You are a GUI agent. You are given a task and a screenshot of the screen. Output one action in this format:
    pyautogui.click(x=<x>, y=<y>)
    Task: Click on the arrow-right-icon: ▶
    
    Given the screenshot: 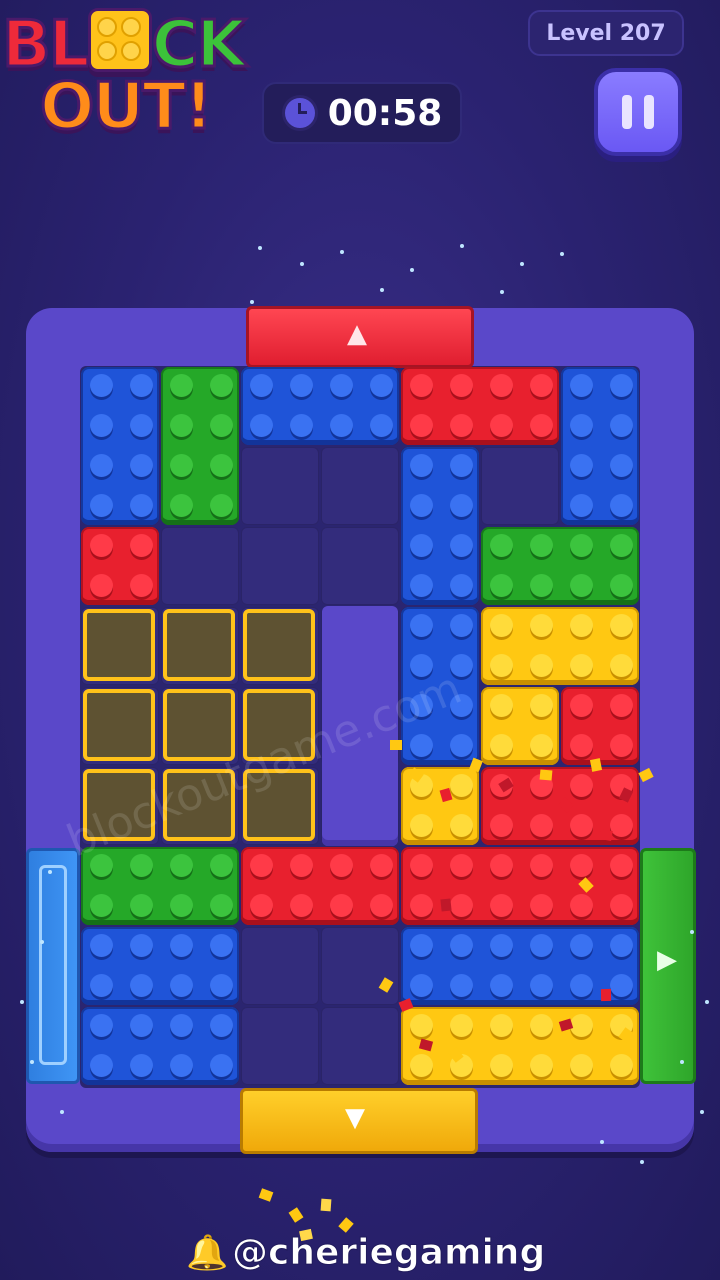 What is the action you would take?
    pyautogui.click(x=667, y=960)
    